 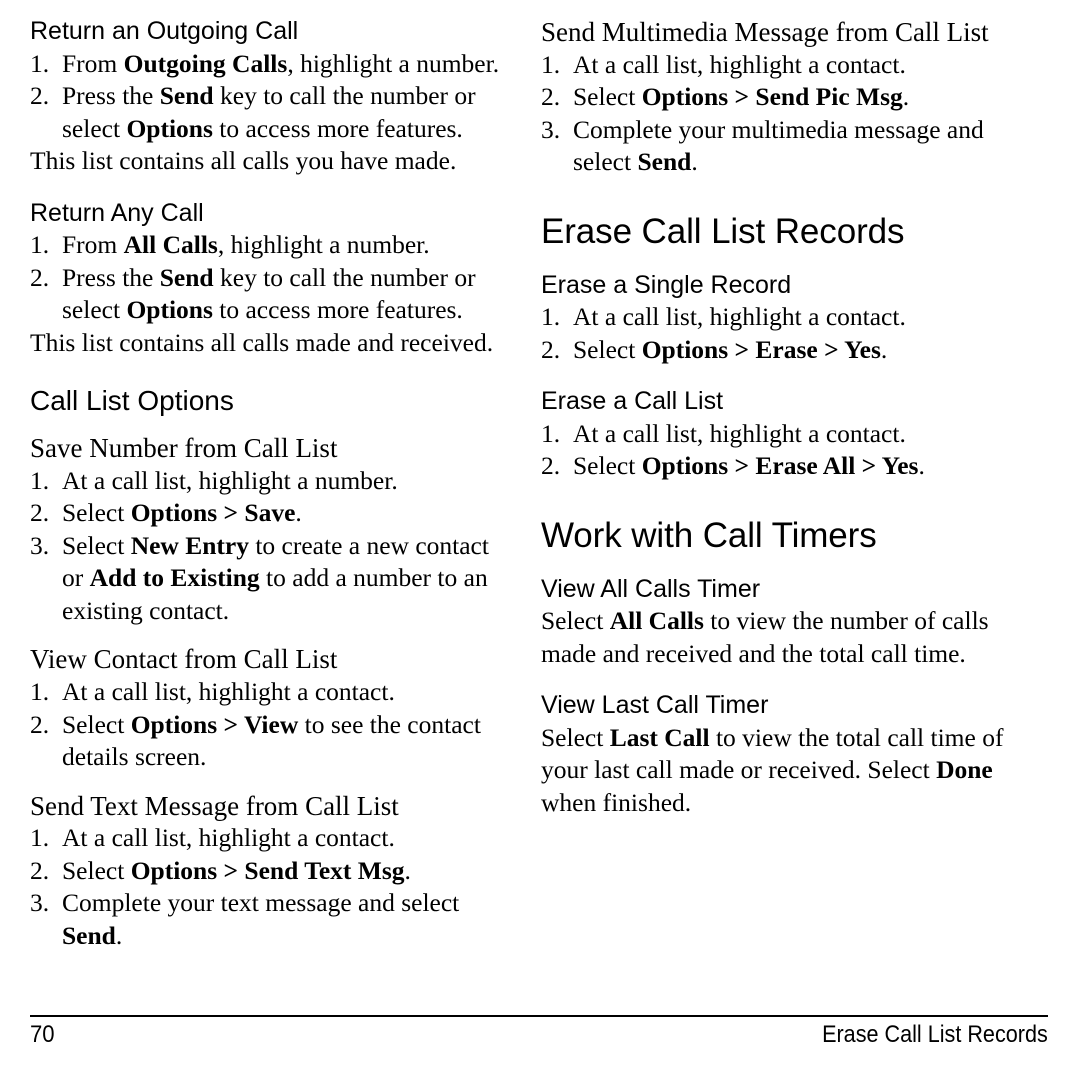 I want to click on heading-view-contact-from-call-list: View Contact from Call List, so click(x=184, y=659).